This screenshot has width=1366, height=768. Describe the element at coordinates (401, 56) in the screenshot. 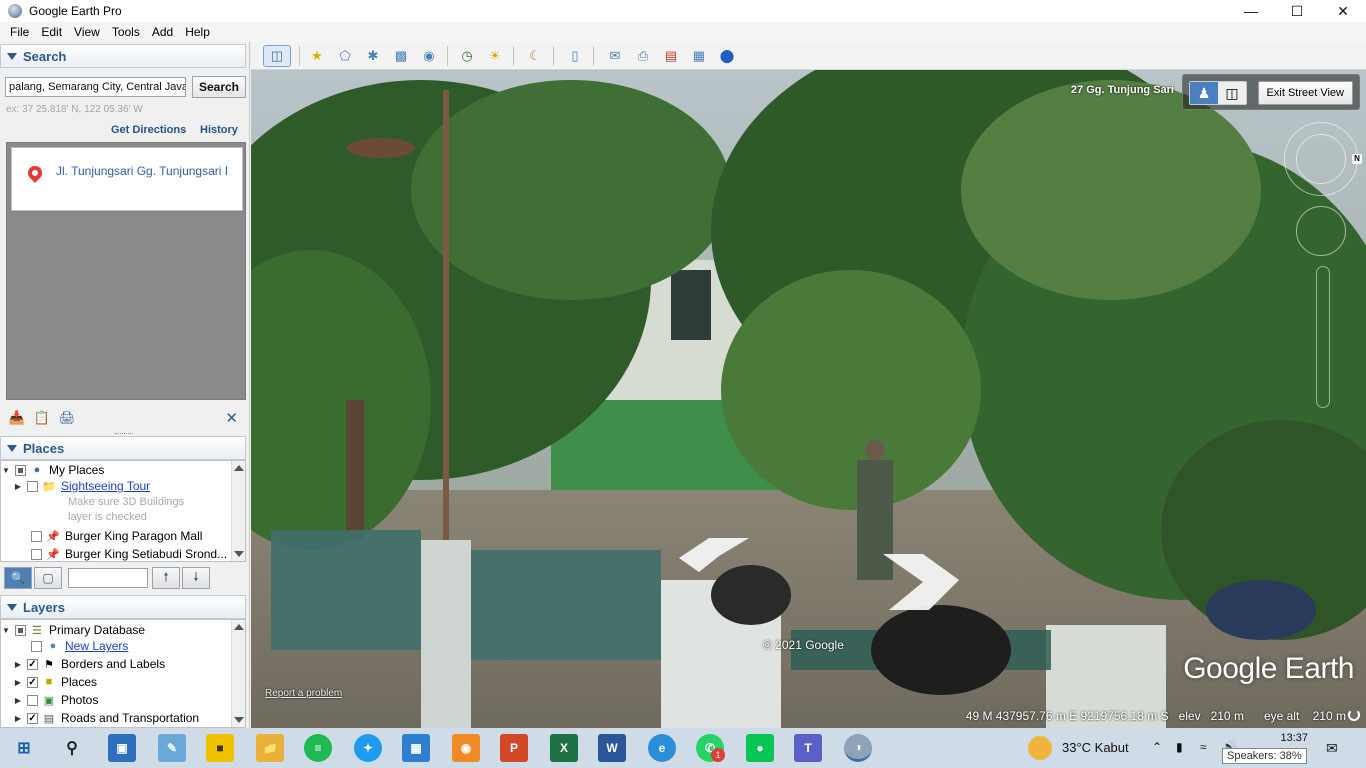

I see `image-overlay-icon: ▩` at that location.